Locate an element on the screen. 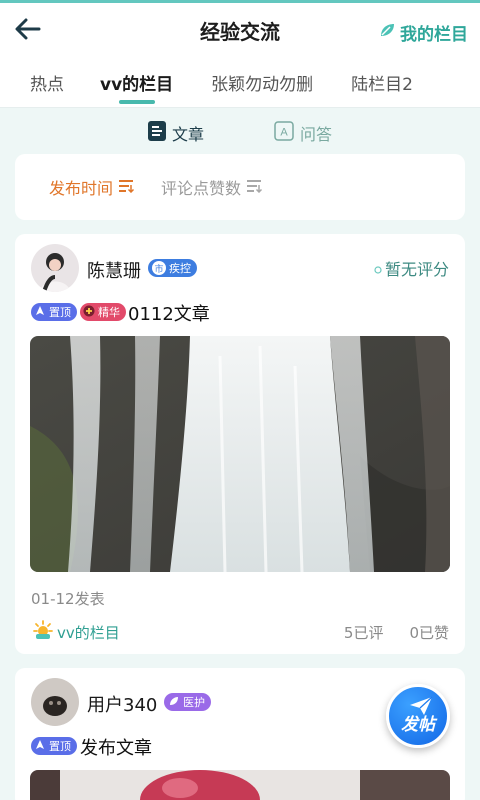 The width and height of the screenshot is (480, 800). sort-by-comments-likes-label: 评论点赞数 is located at coordinates (201, 188).